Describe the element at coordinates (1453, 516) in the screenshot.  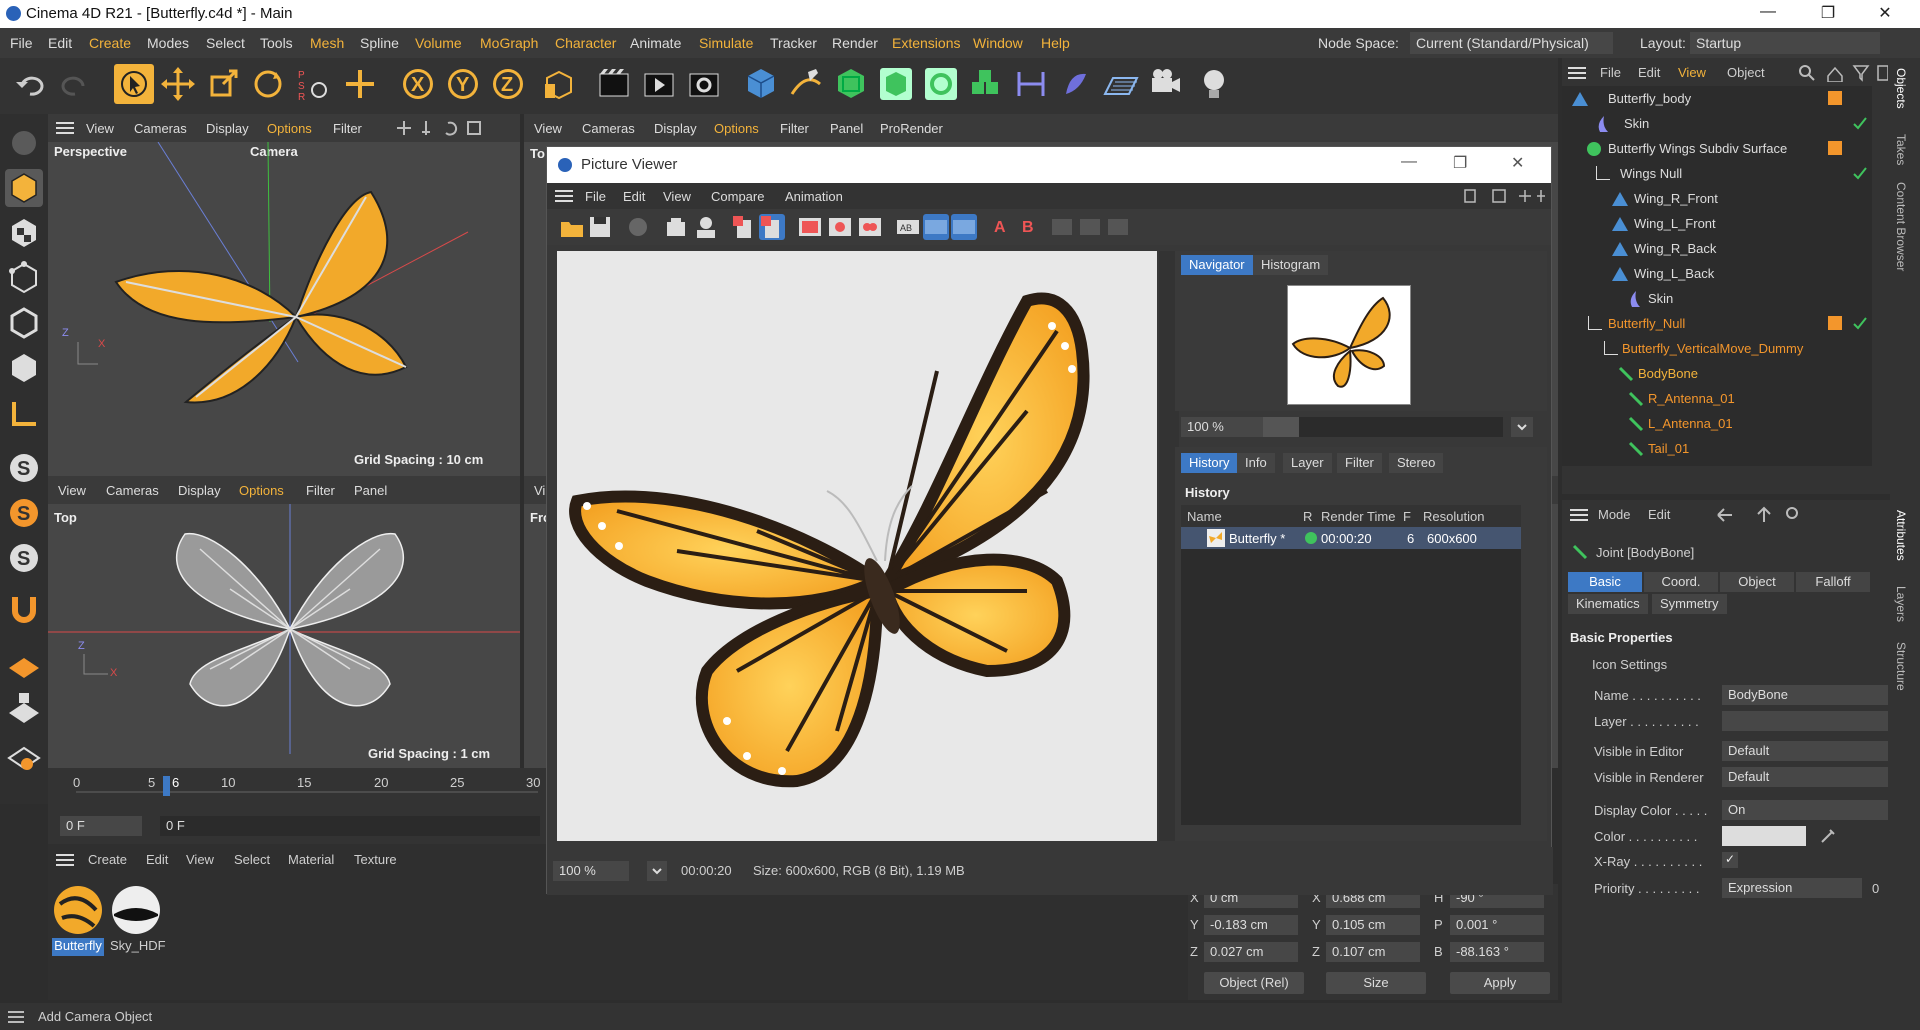
I see `column-header: Resolution` at that location.